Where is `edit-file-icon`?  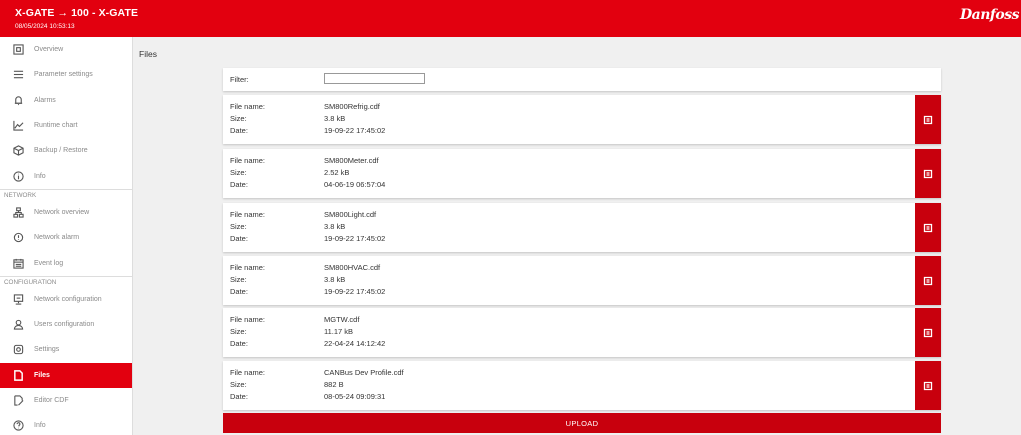 edit-file-icon is located at coordinates (18, 401).